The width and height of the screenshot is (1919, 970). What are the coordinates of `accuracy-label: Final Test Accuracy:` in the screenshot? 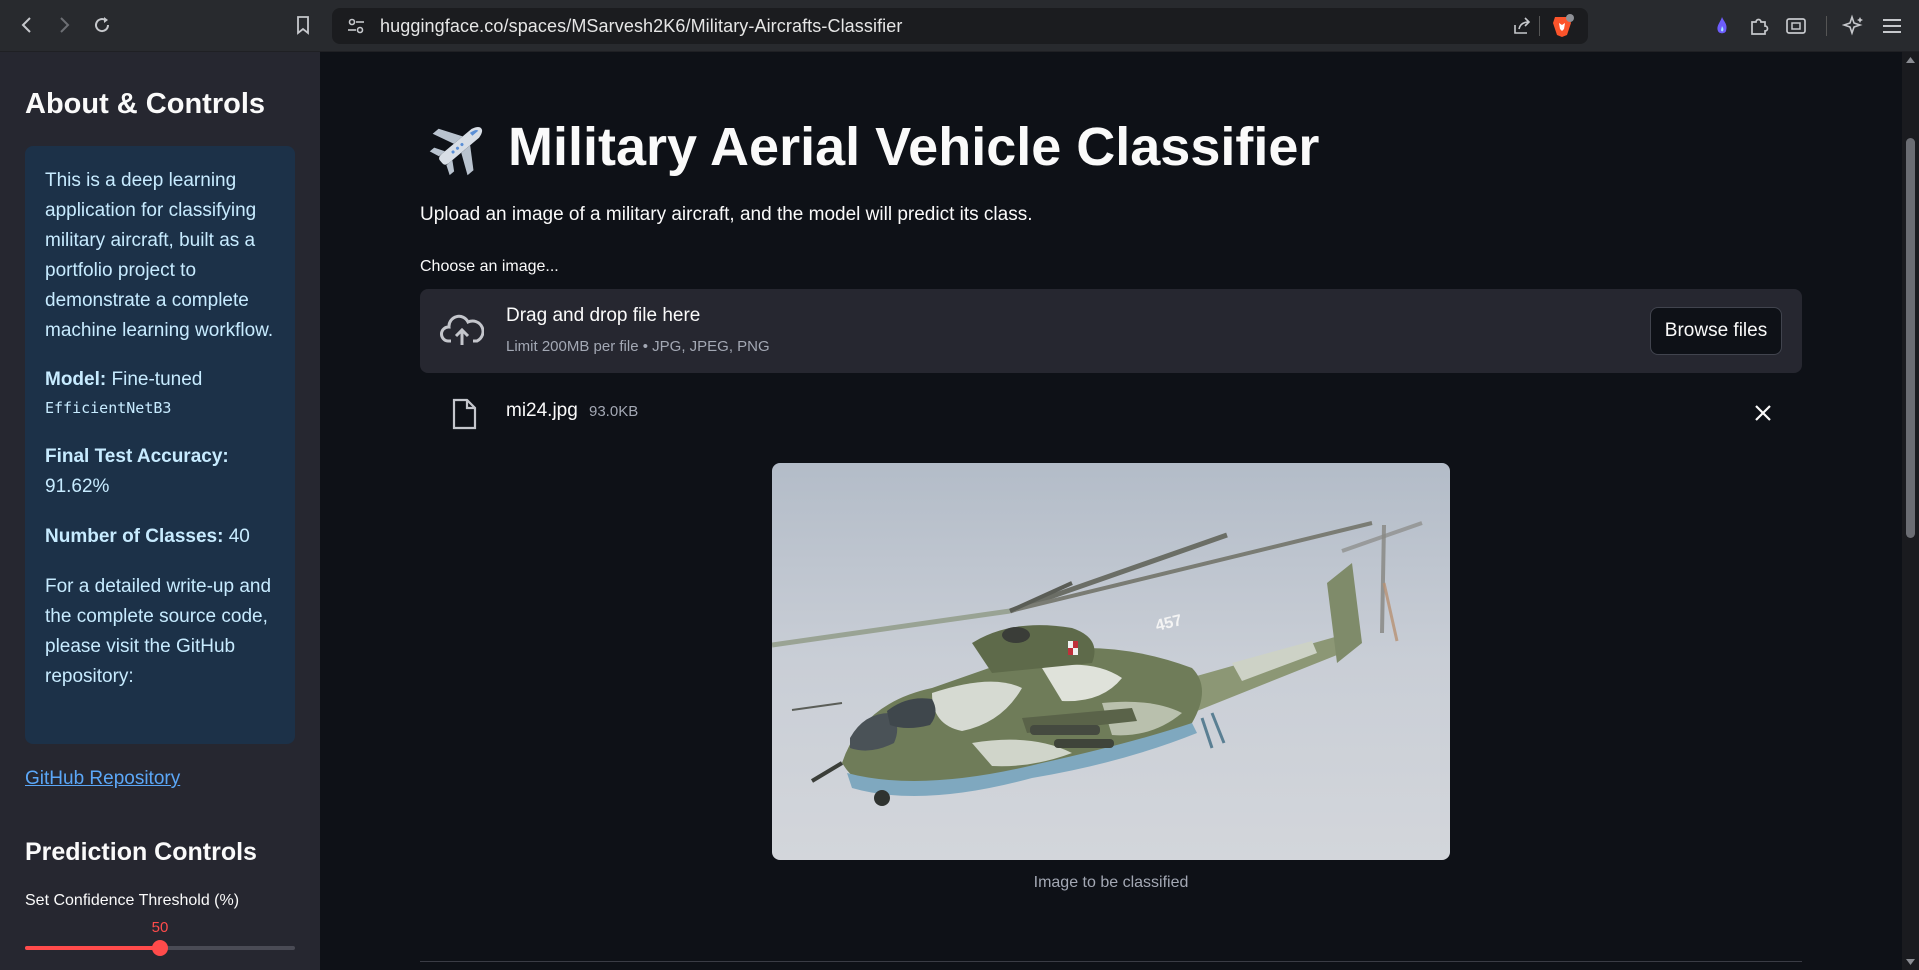 It's located at (137, 456).